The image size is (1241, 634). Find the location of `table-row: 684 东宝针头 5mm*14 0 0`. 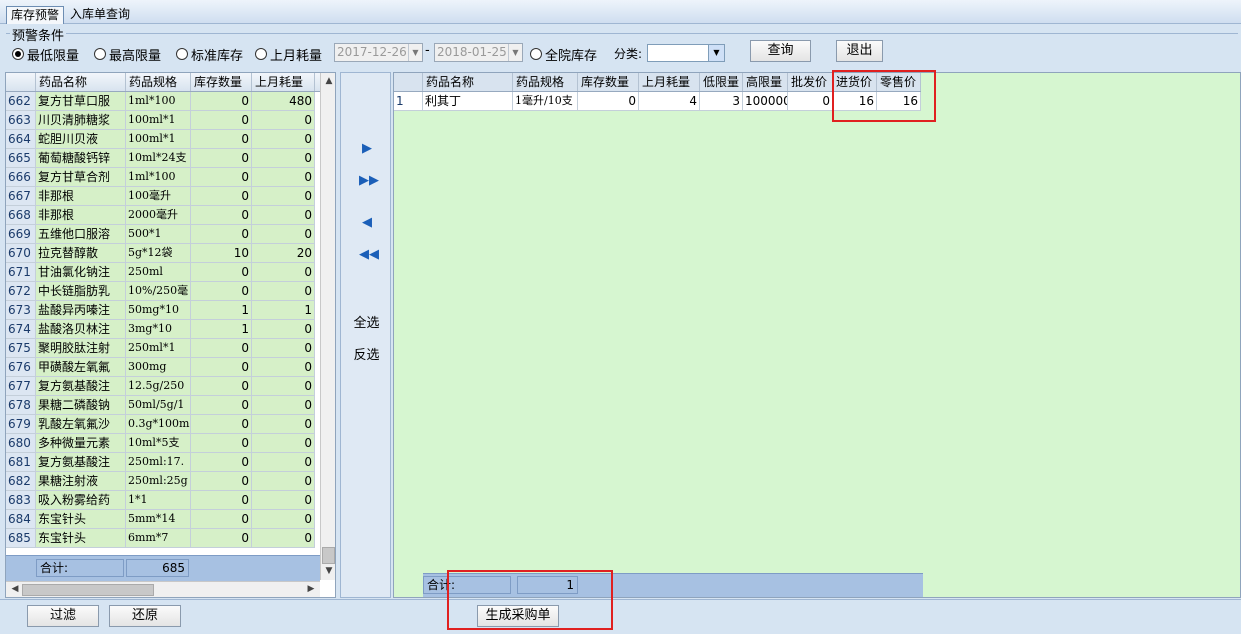

table-row: 684 东宝针头 5mm*14 0 0 is located at coordinates (160, 519).